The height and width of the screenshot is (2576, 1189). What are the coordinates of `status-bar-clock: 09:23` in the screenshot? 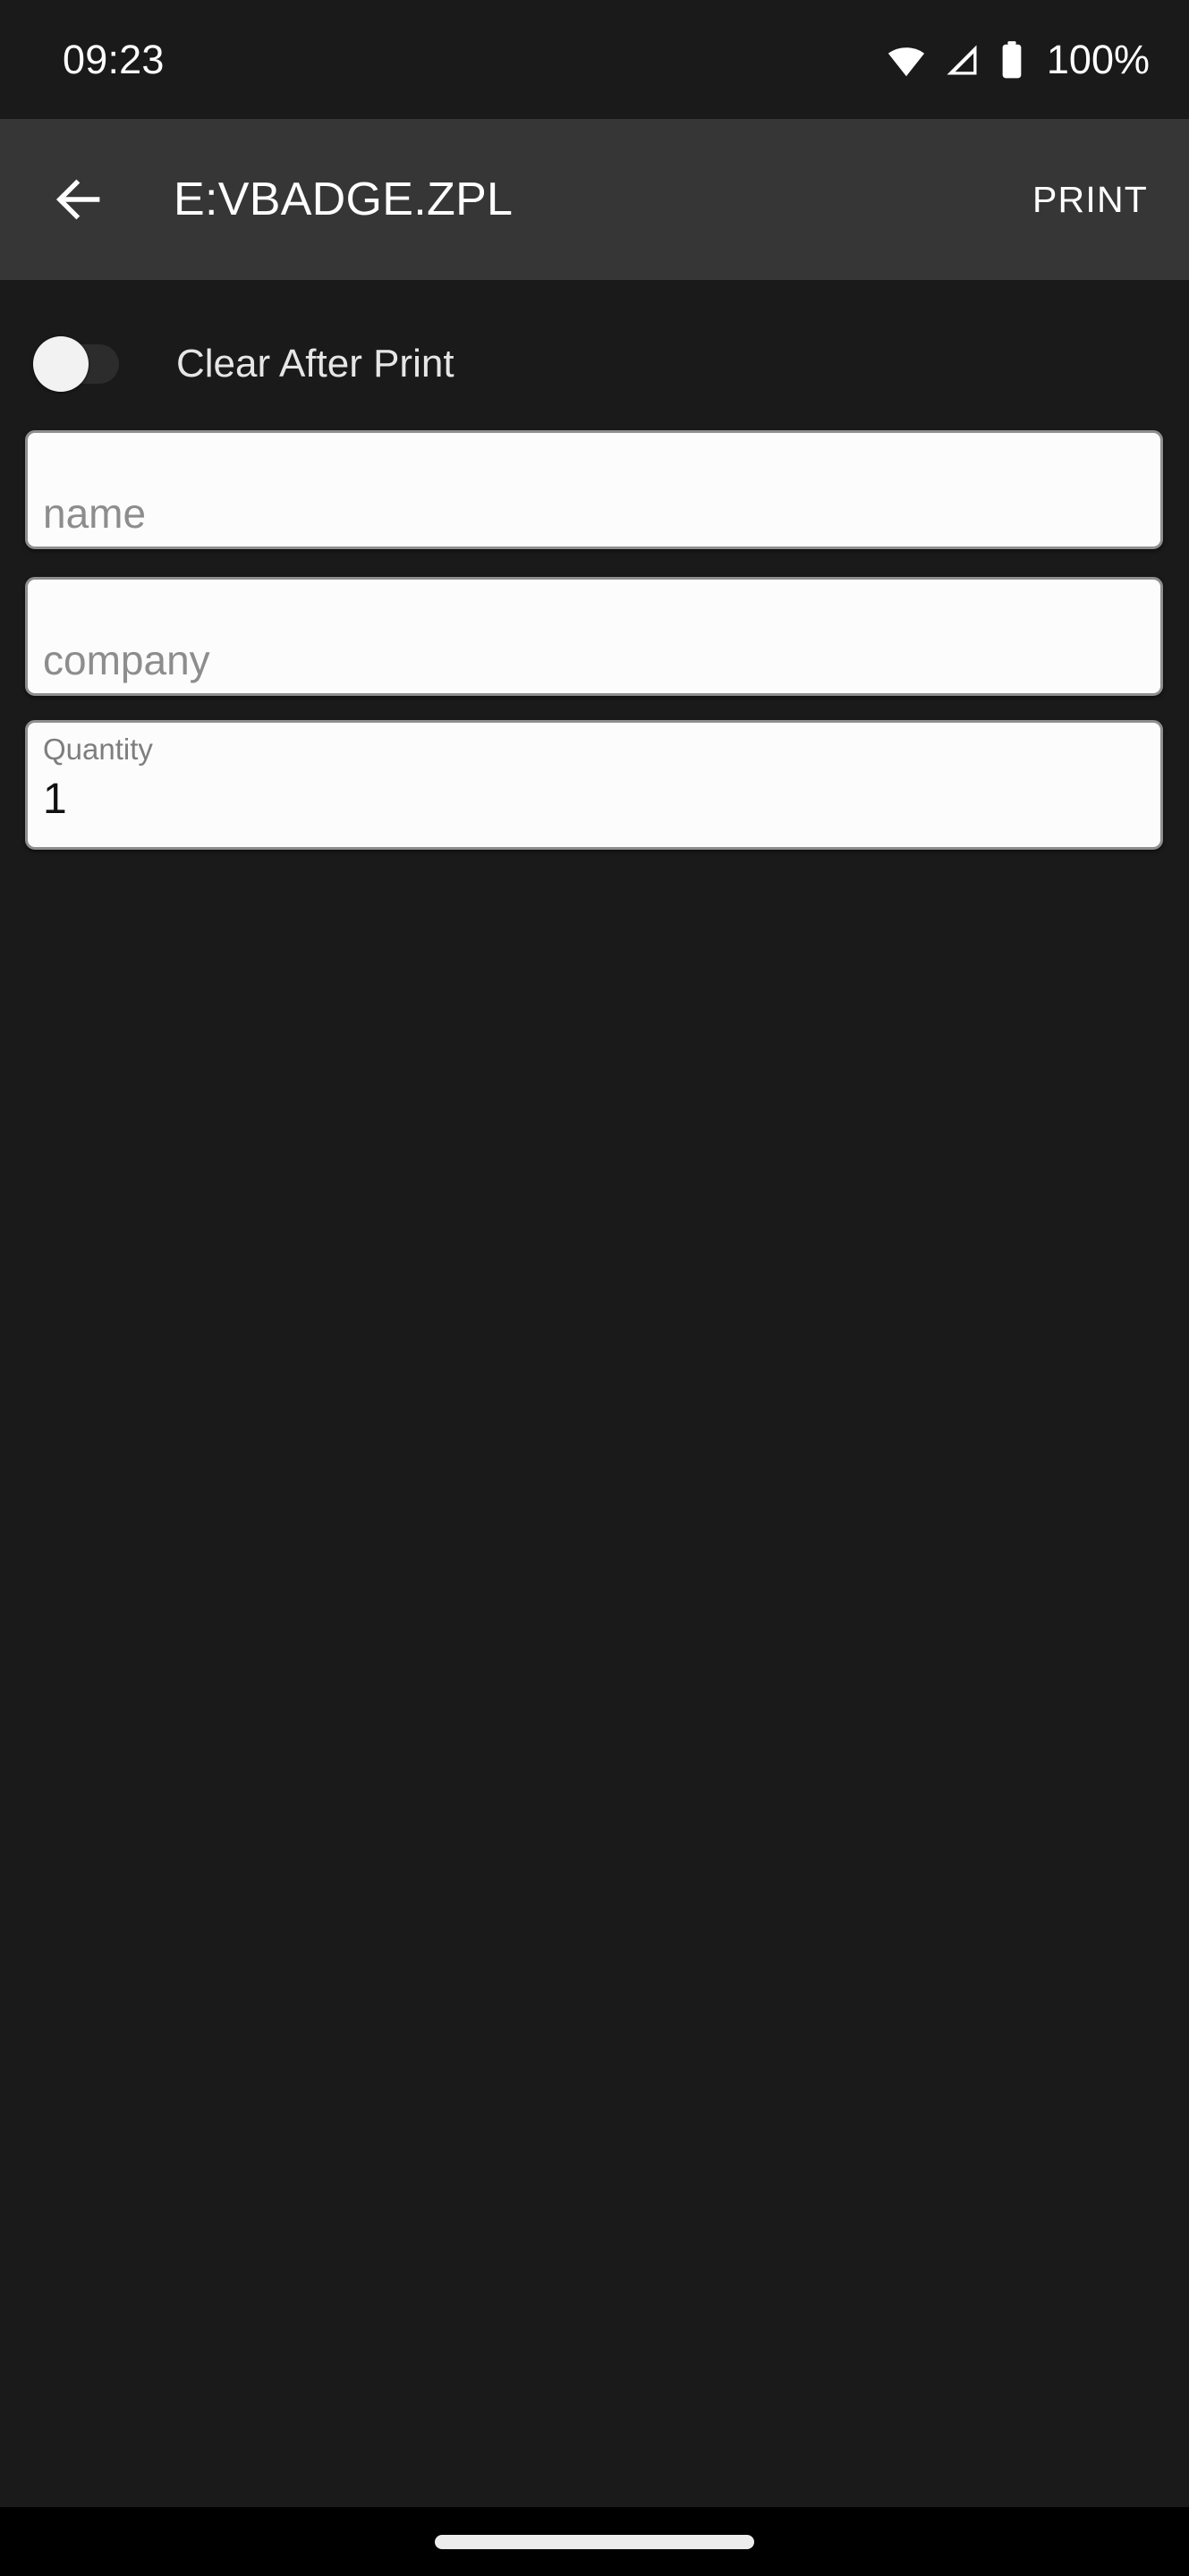 It's located at (114, 59).